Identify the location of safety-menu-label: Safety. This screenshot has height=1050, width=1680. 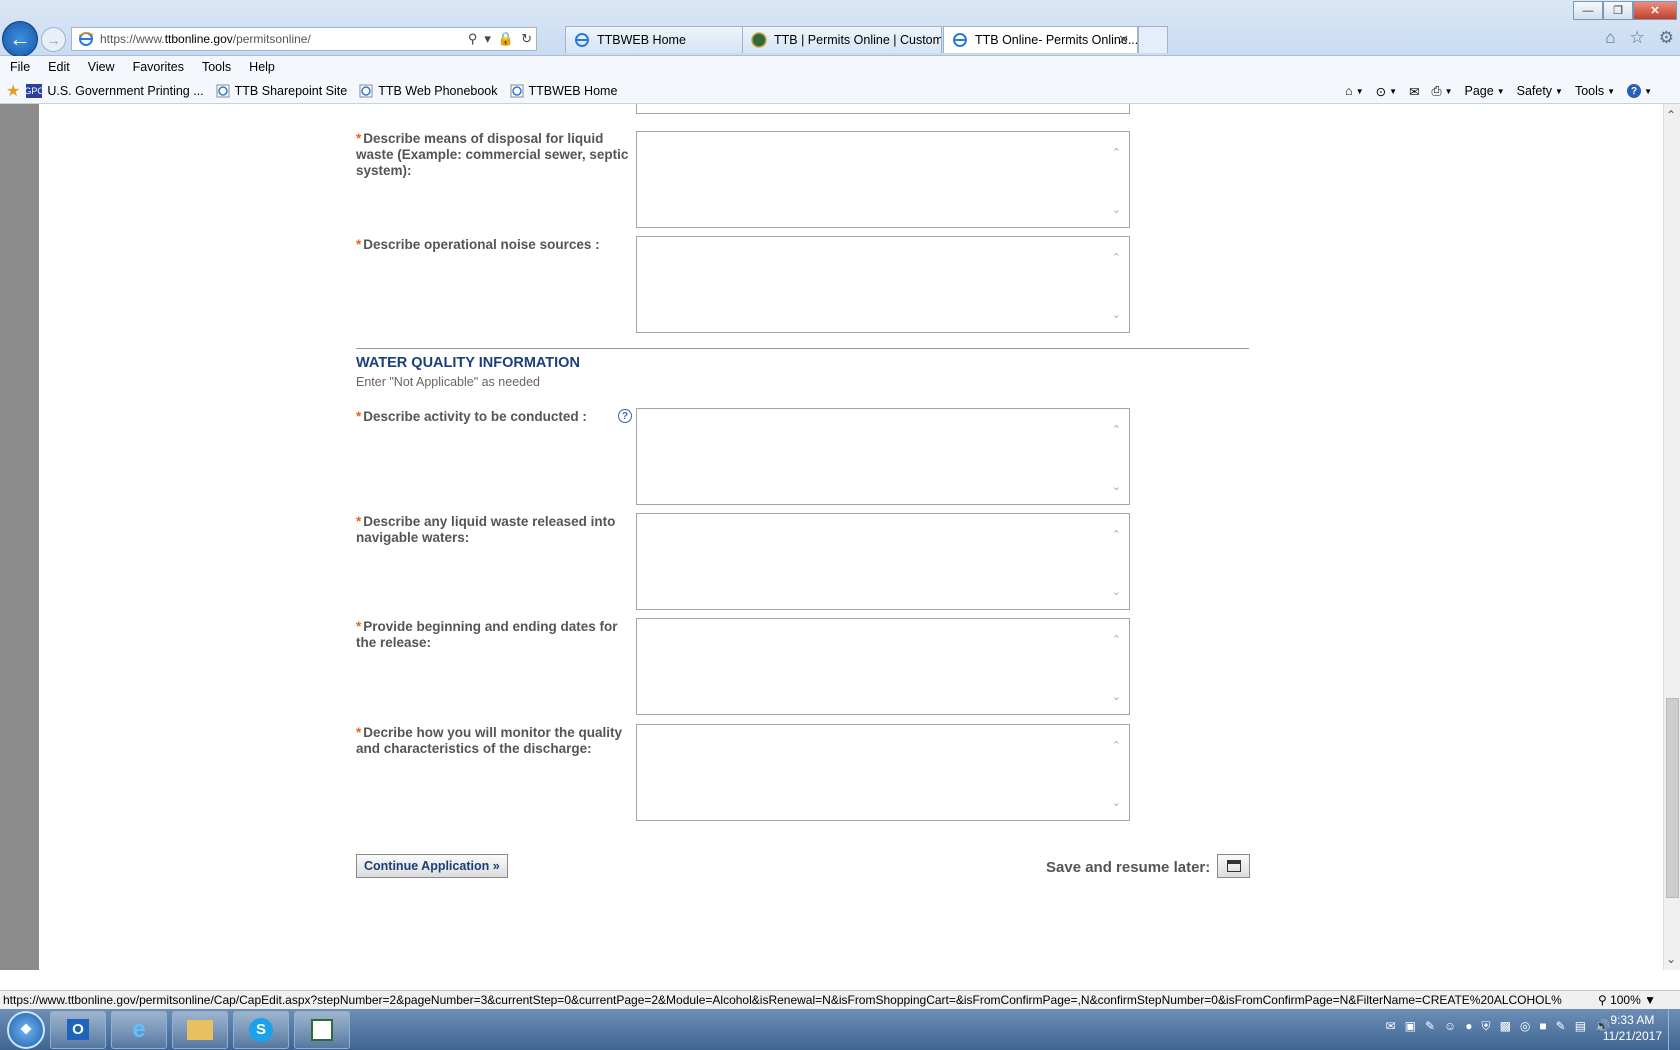
(1534, 91).